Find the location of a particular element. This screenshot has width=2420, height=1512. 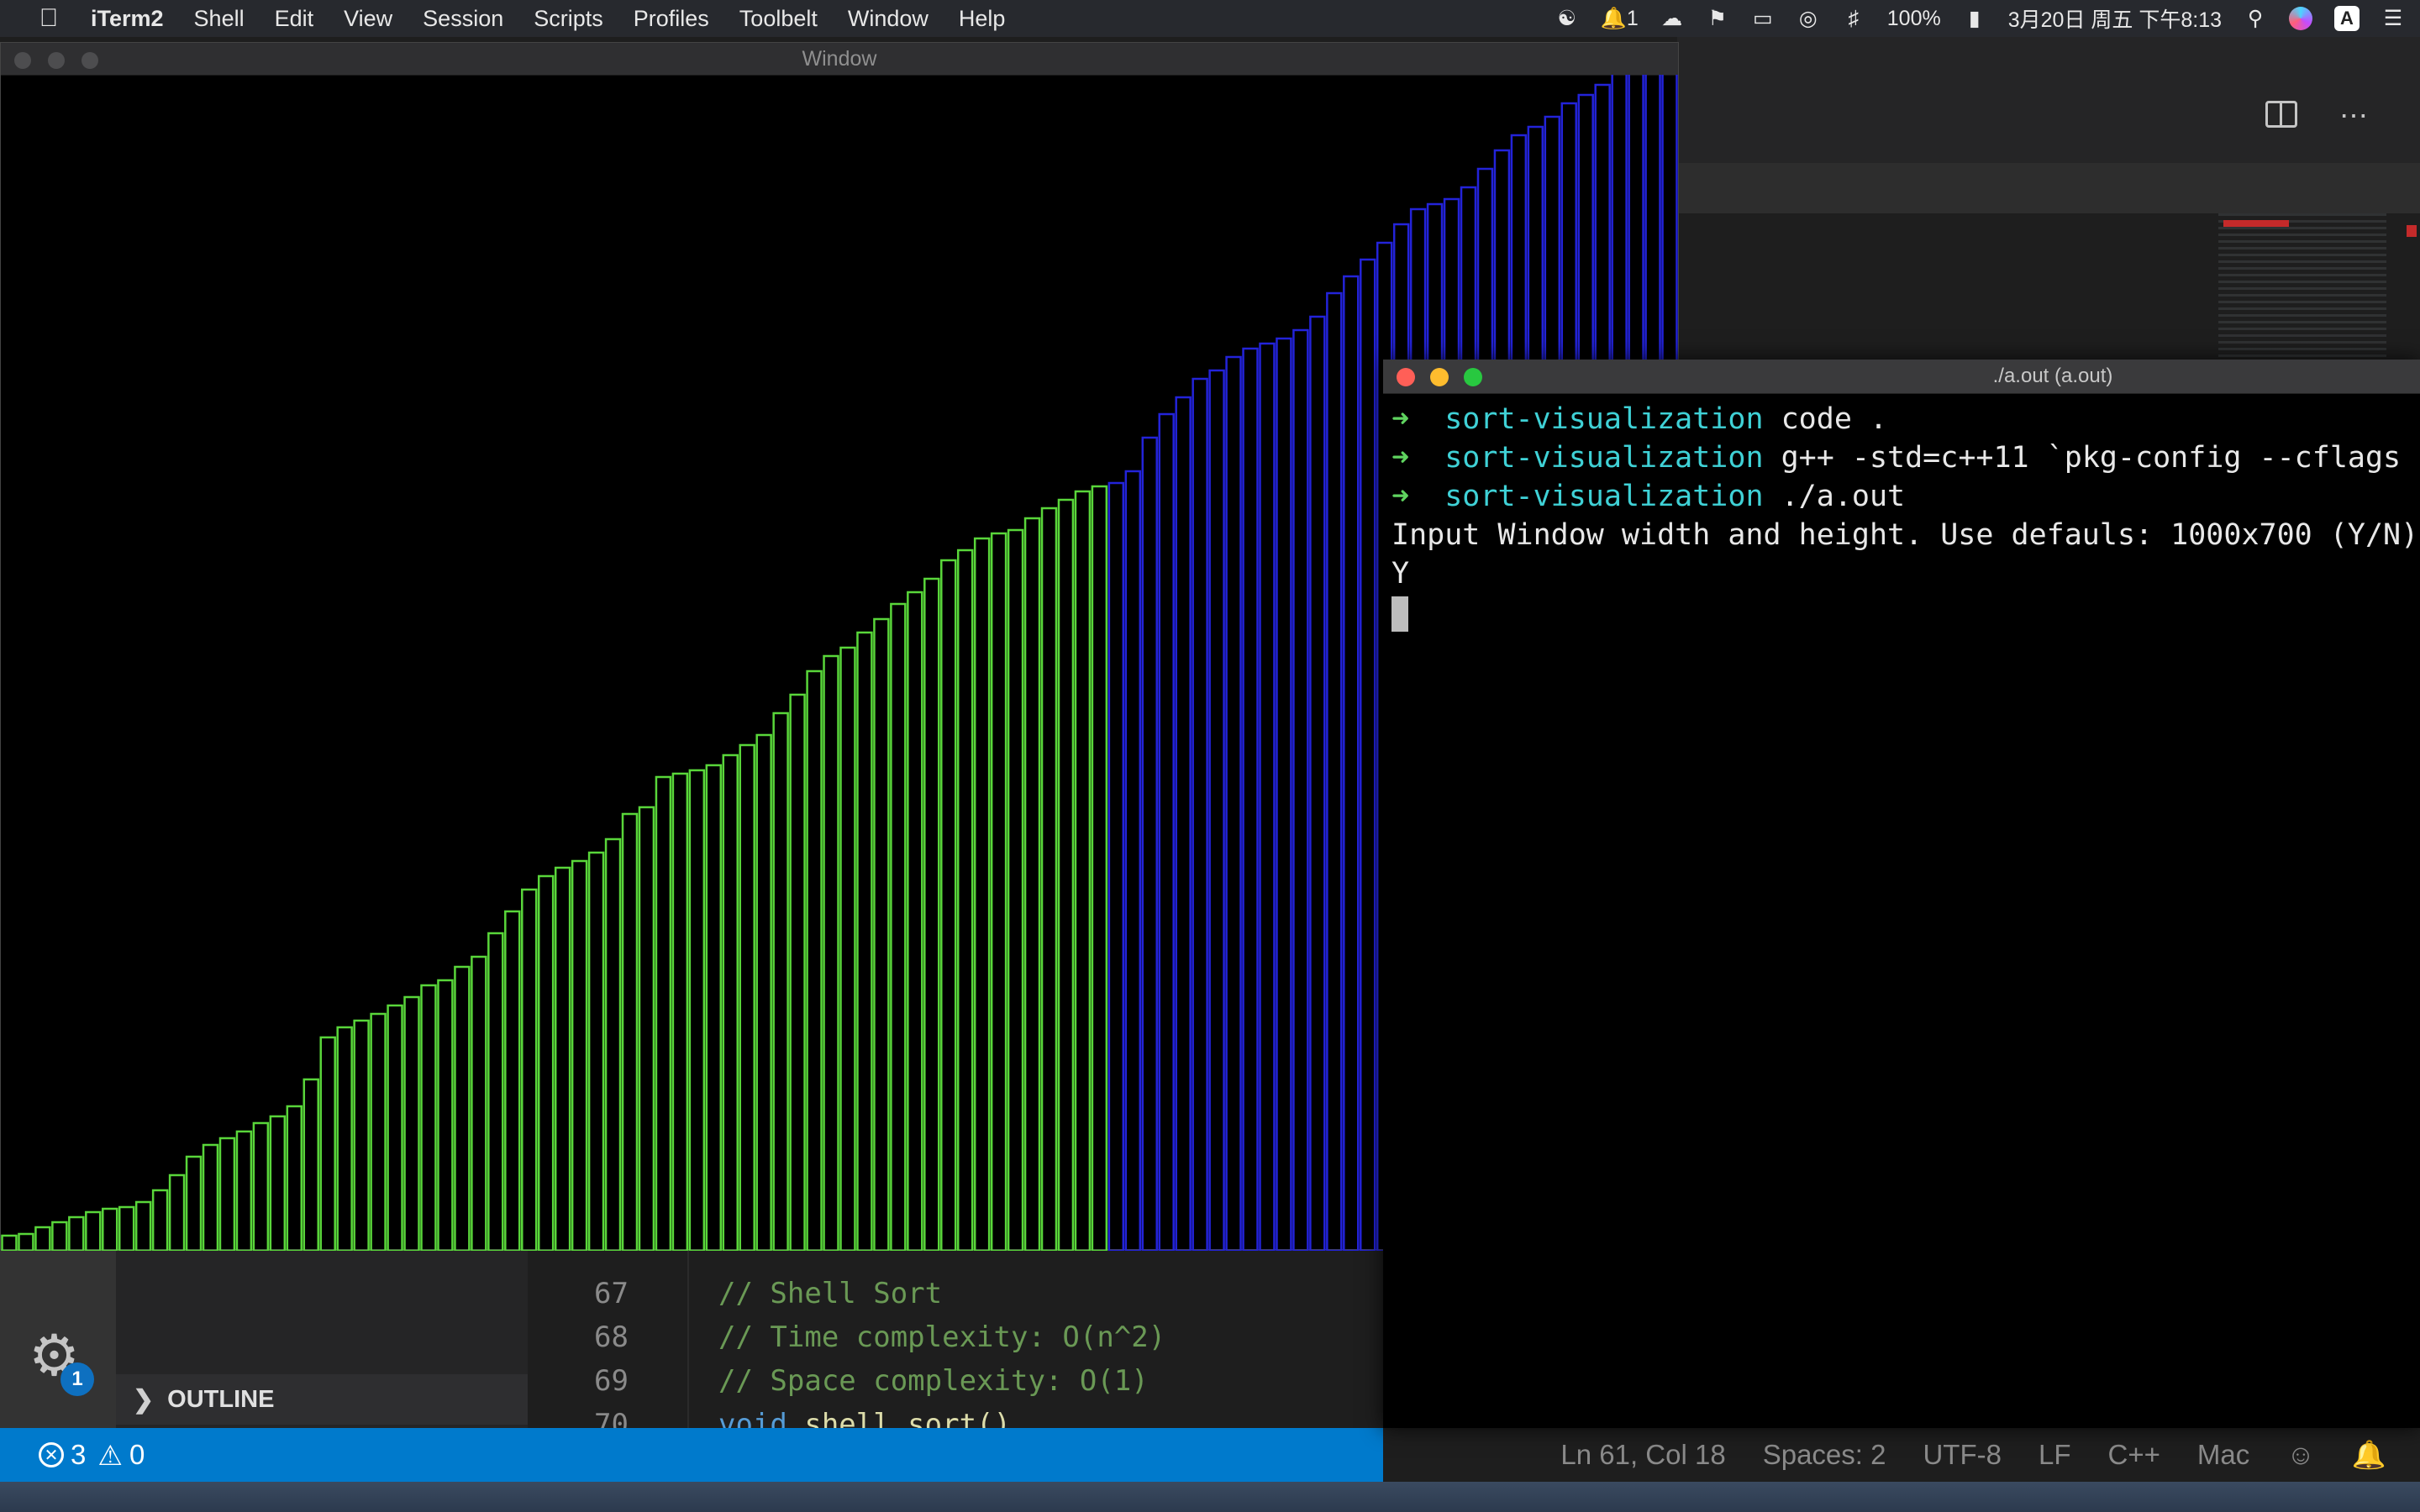

outline-section-header: ❯ OUTLINE is located at coordinates (322, 1399).